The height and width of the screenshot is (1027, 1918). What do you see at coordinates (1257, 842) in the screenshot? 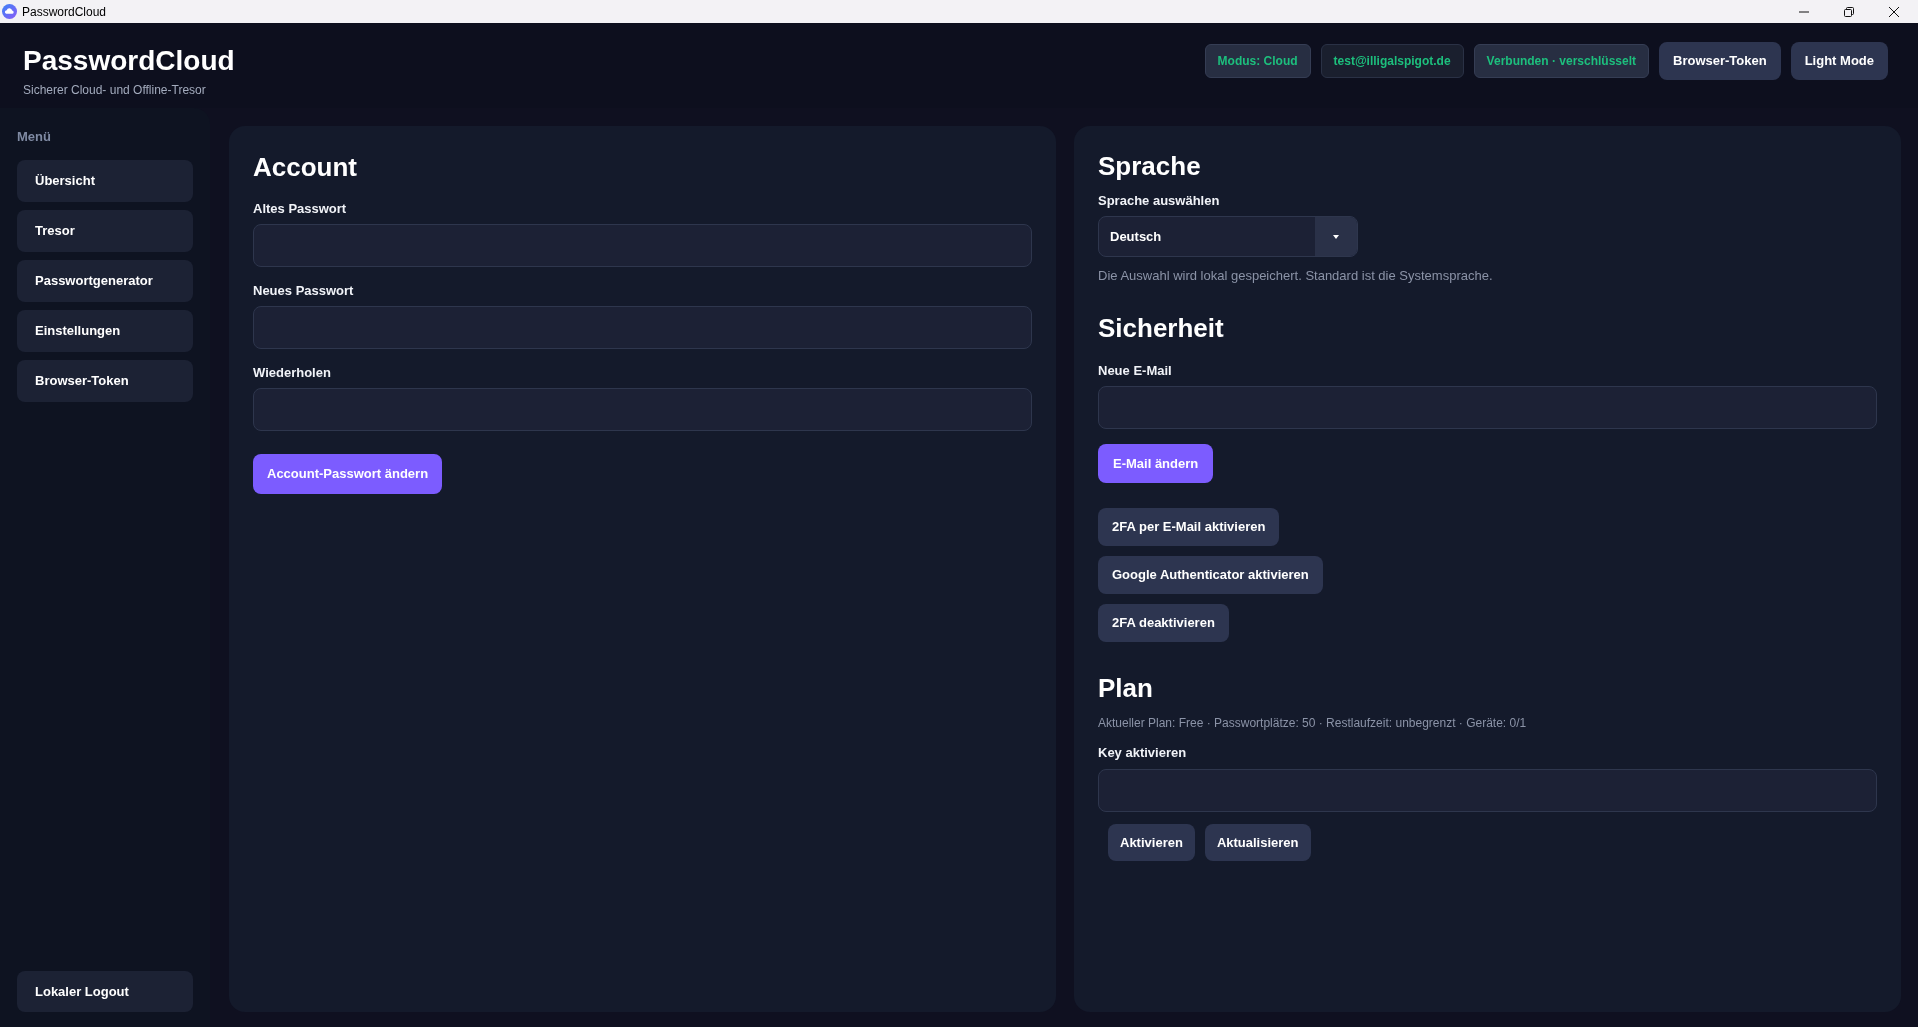
I see `plan-button: Aktualisieren` at bounding box center [1257, 842].